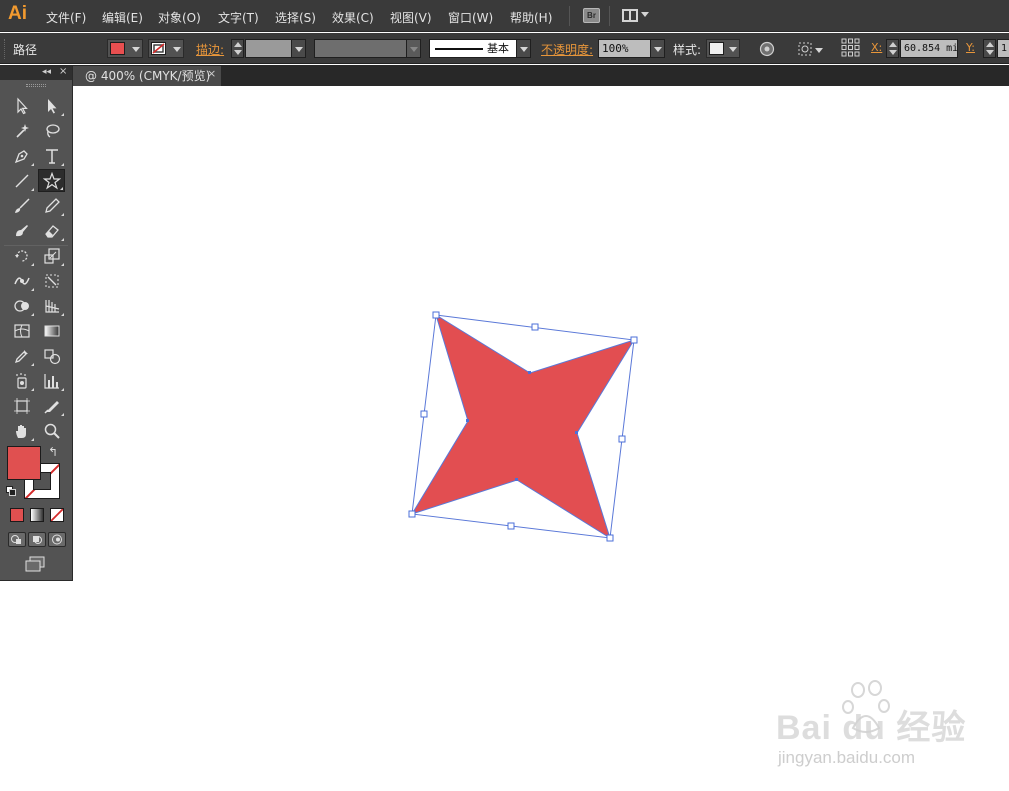 The height and width of the screenshot is (791, 1009). Describe the element at coordinates (21, 405) in the screenshot. I see `artboard-tool` at that location.